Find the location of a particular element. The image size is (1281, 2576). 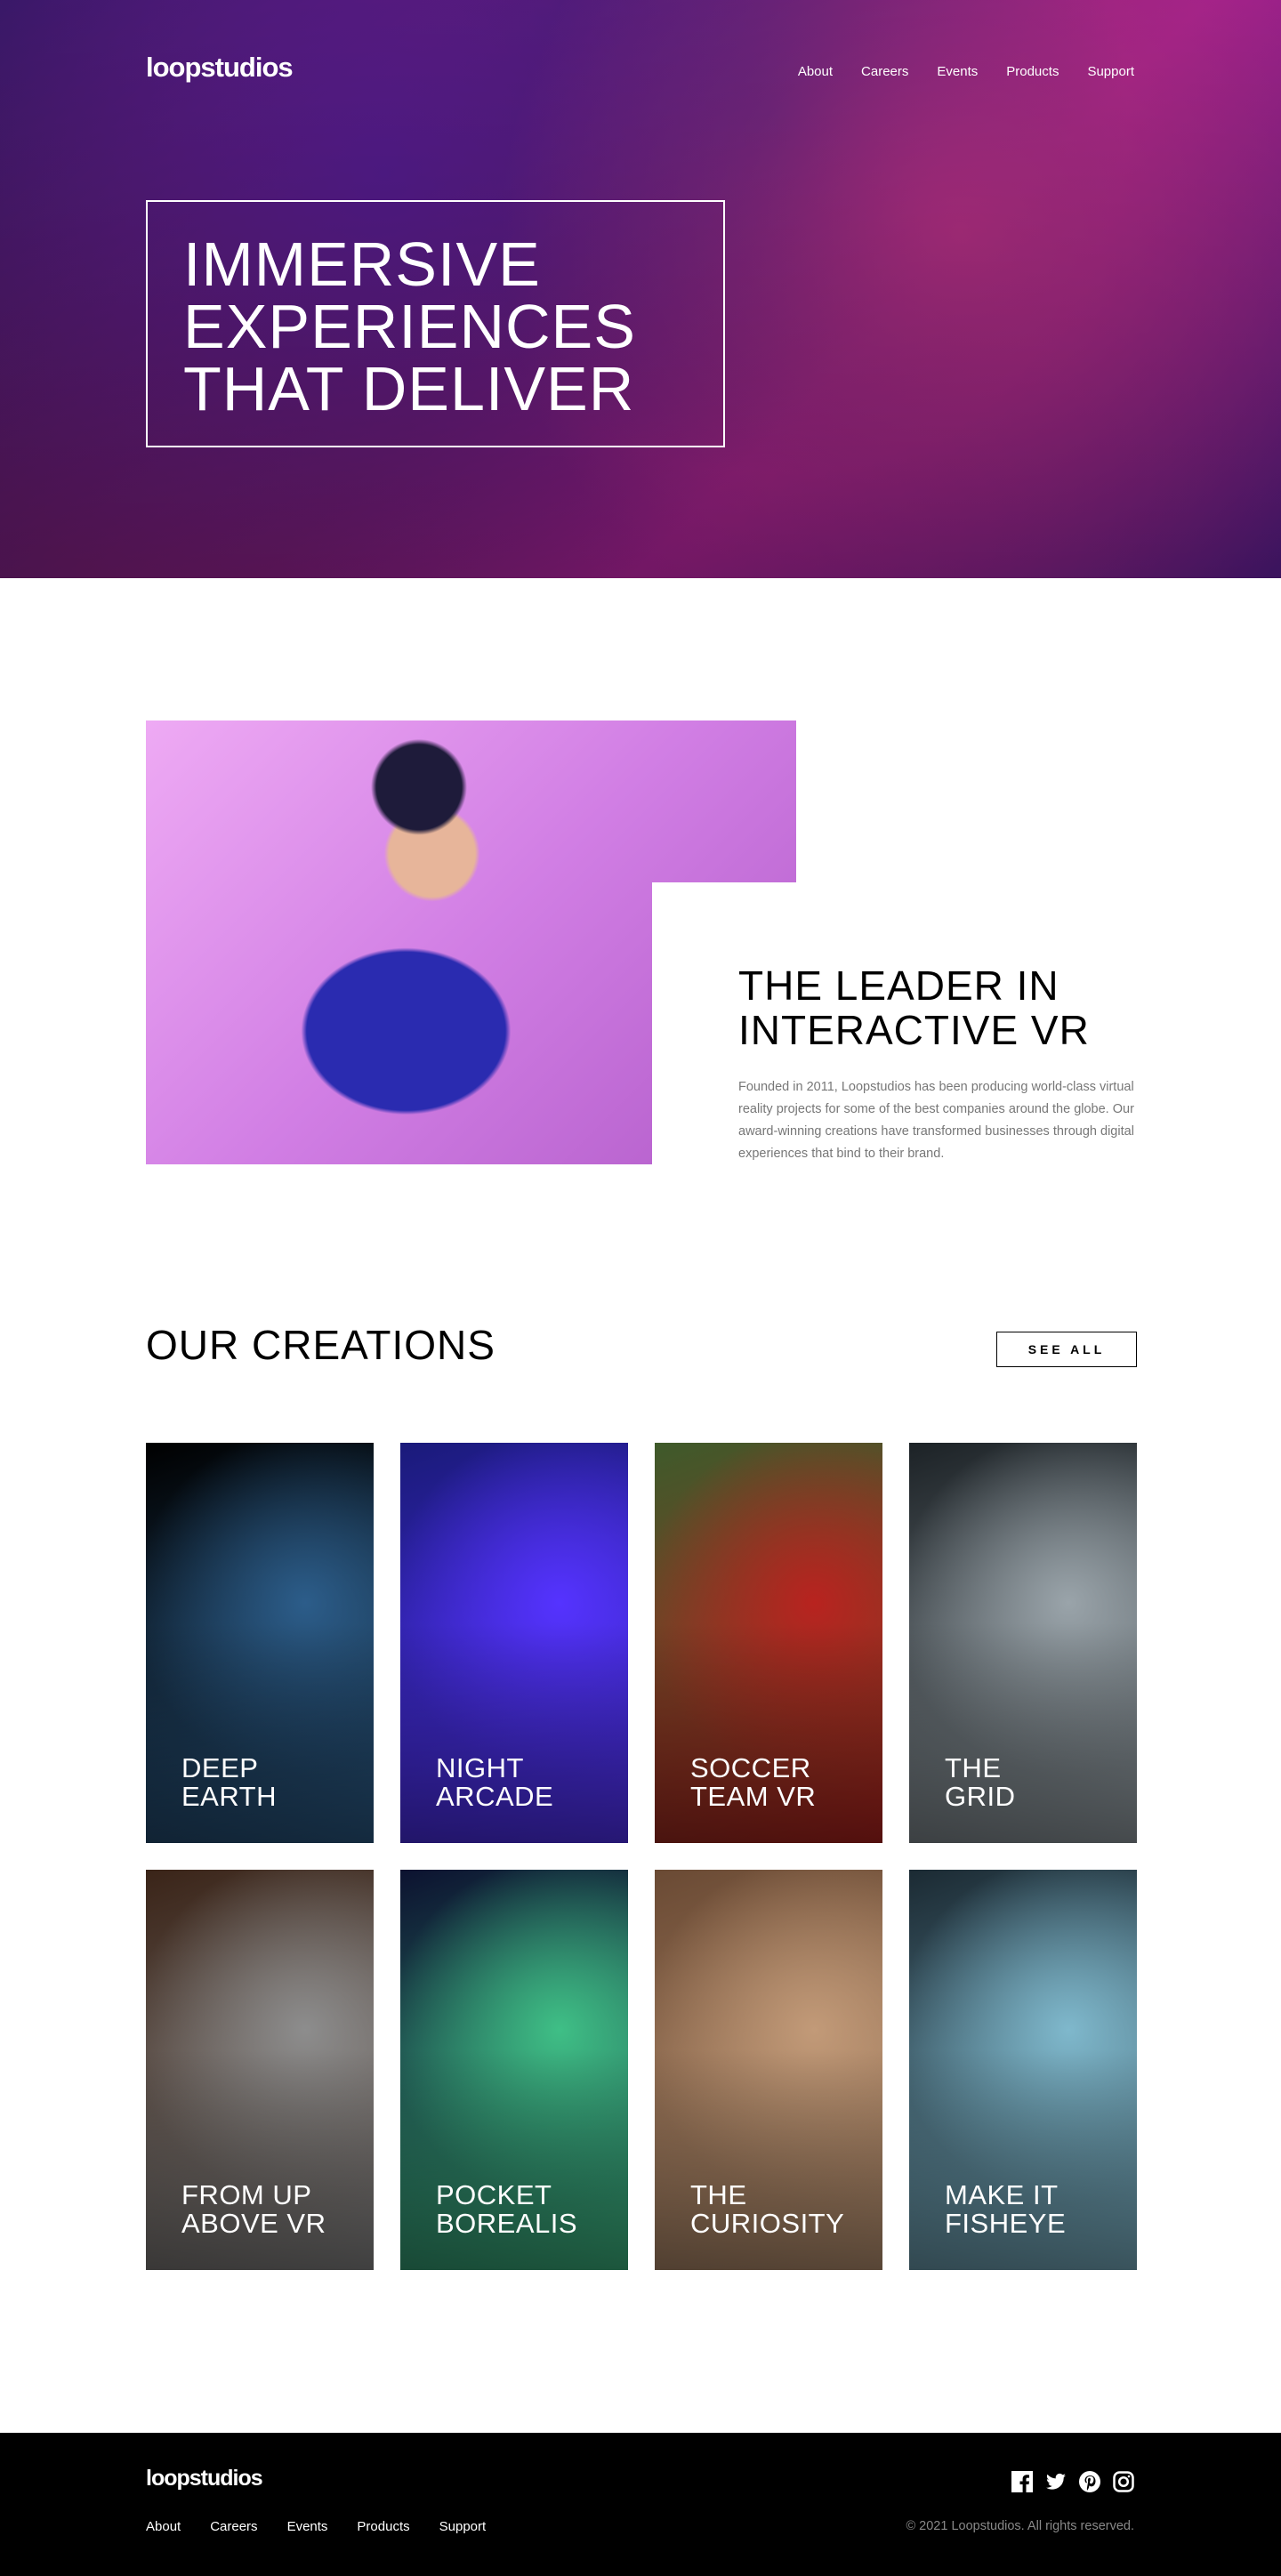

social-links is located at coordinates (1072, 2481).